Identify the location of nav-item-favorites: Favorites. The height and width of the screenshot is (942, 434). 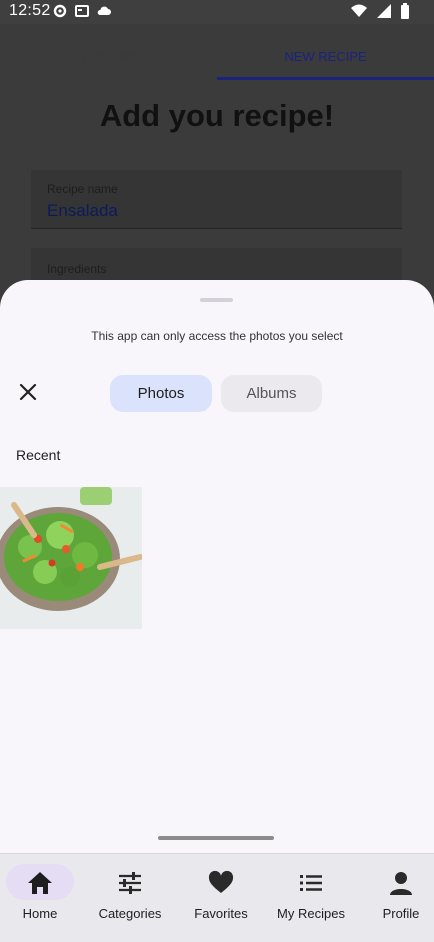
(221, 898).